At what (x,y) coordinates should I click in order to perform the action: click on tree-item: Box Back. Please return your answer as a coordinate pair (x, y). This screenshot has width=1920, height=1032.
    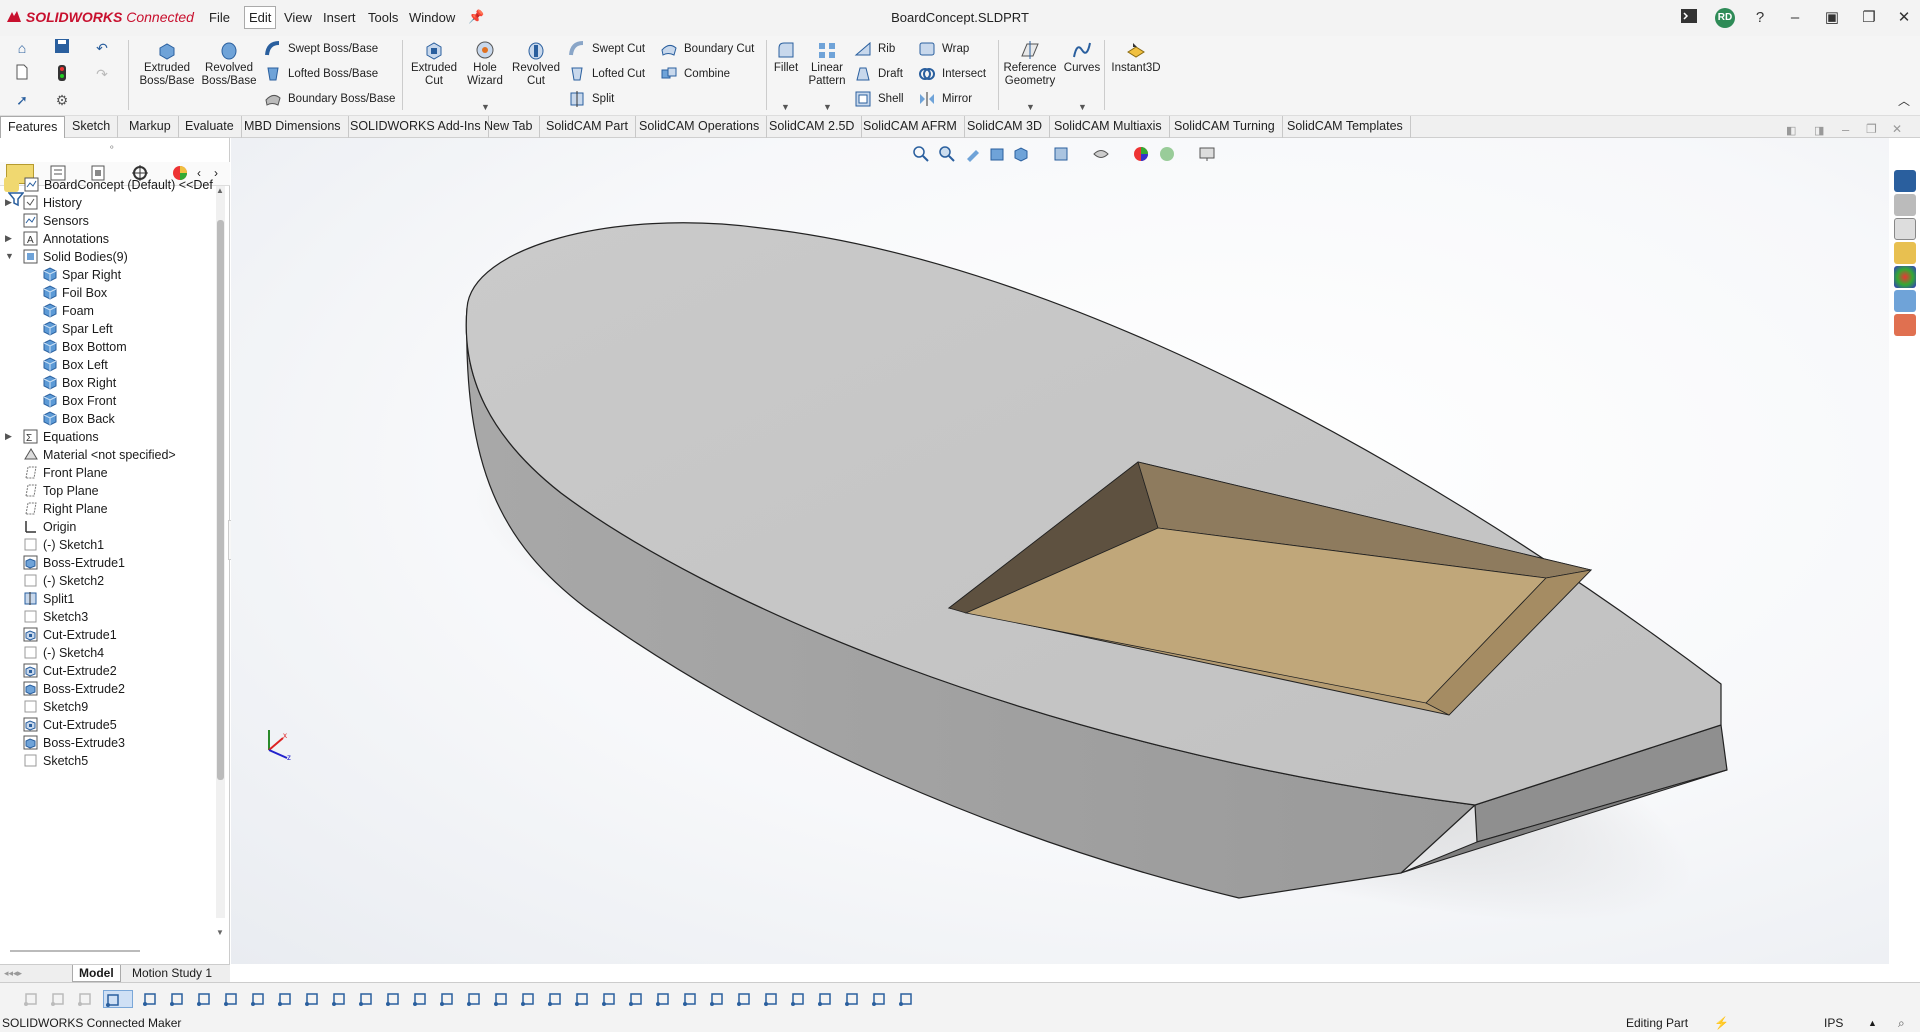
    Looking at the image, I should click on (78, 419).